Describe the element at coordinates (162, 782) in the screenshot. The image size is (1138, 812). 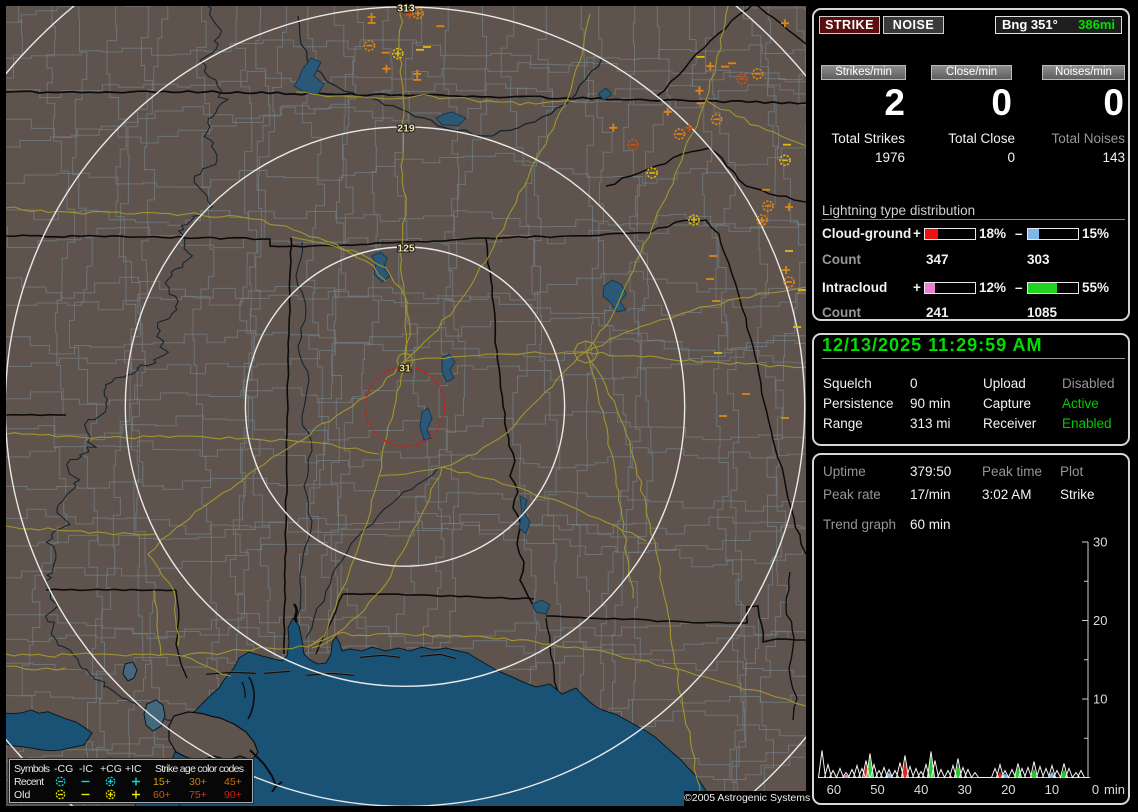
I see `svg-text: 15+` at that location.